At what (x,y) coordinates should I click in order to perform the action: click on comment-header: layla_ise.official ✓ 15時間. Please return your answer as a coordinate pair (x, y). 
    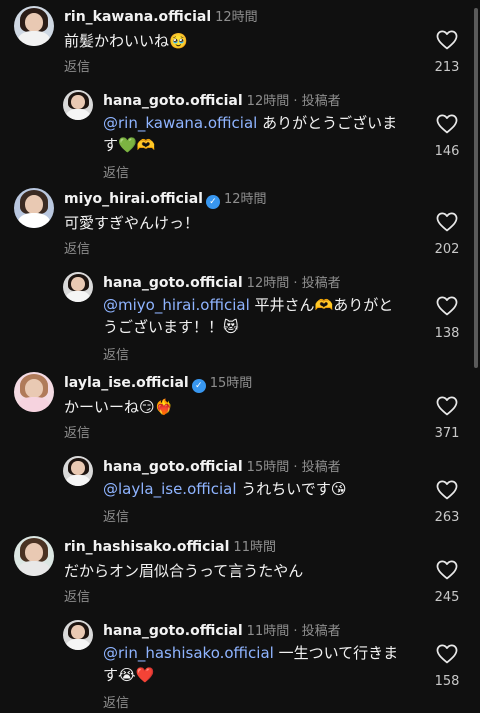
    Looking at the image, I should click on (158, 382).